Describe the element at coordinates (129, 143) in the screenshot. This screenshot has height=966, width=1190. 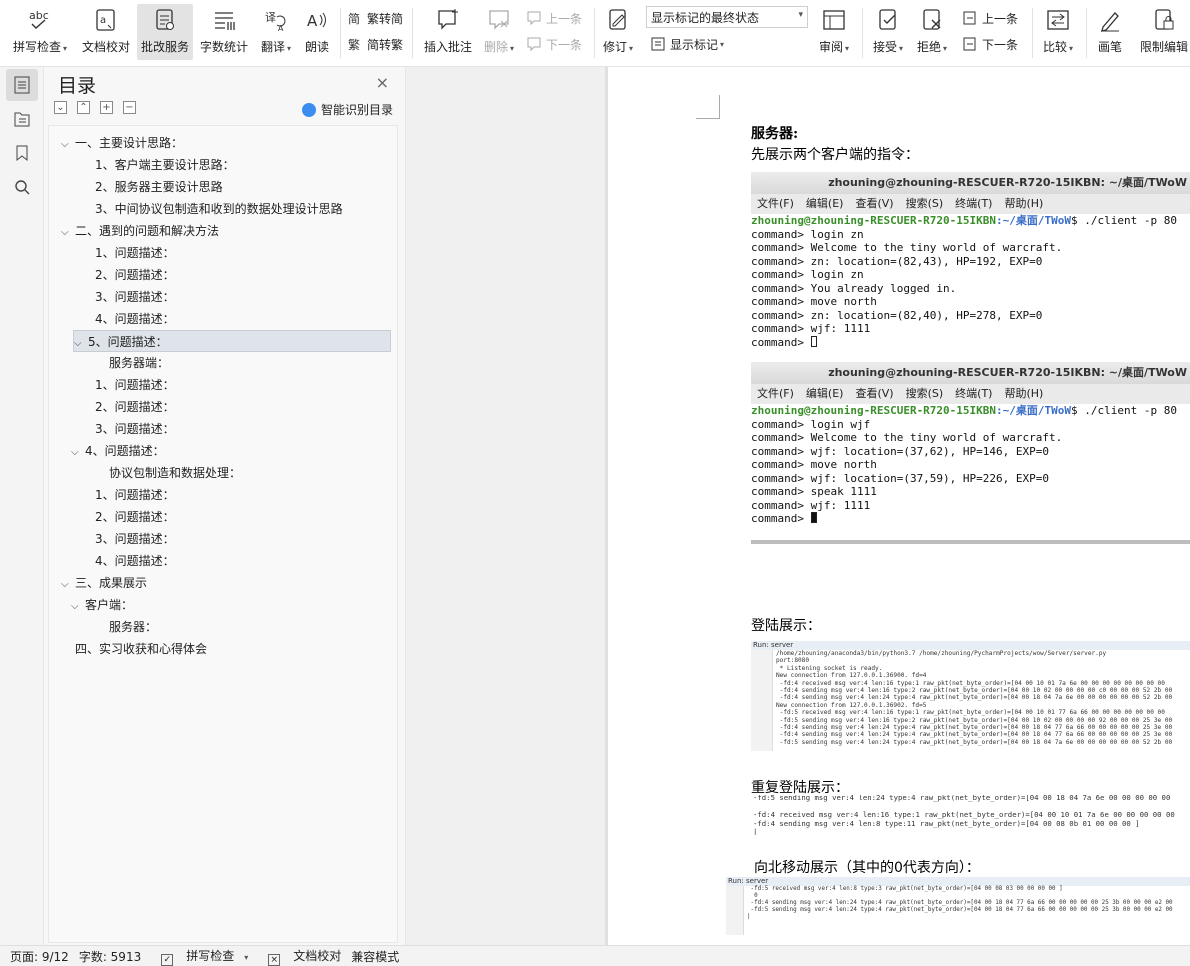
I see `toc-item-label: 一、主要设计思路：` at that location.